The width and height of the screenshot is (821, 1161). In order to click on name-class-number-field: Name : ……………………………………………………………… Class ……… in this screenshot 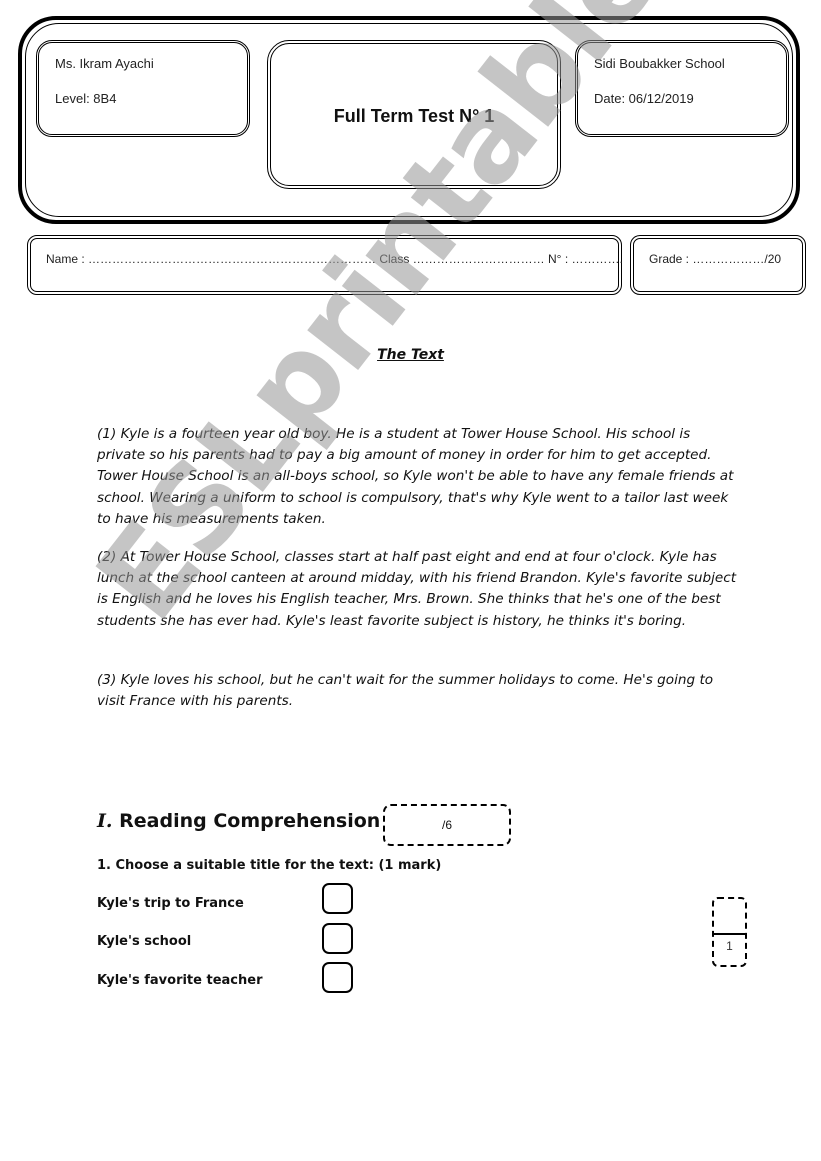, I will do `click(334, 259)`.